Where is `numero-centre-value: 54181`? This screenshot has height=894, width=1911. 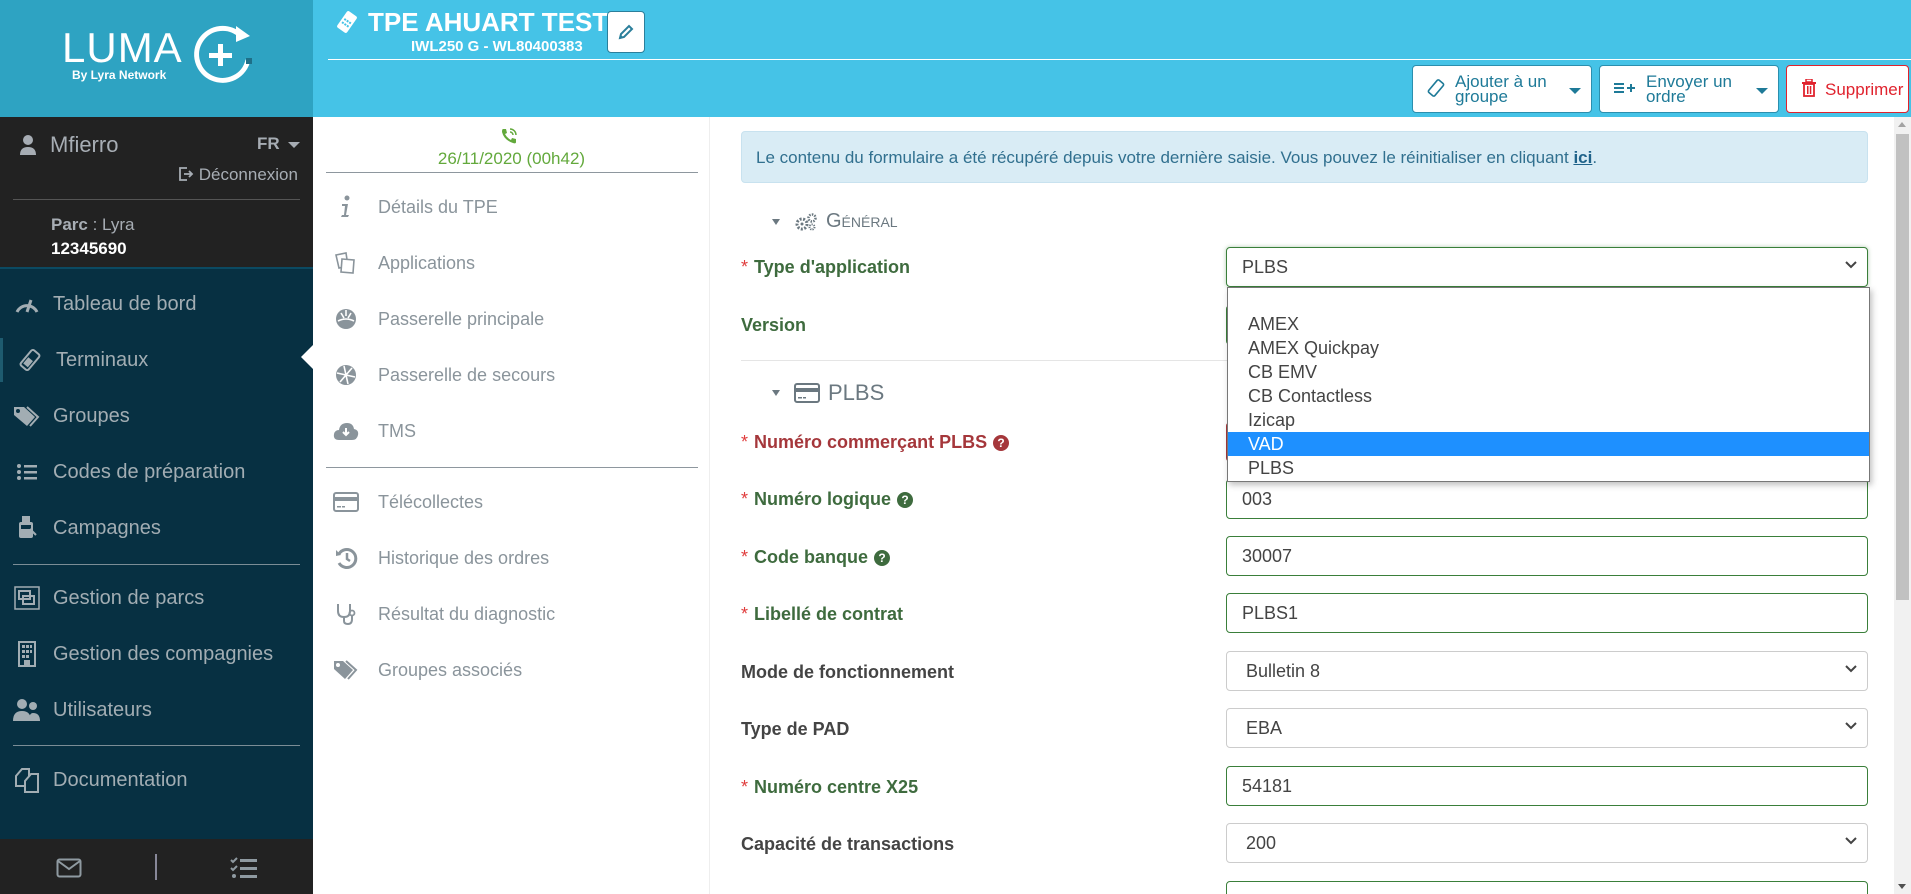
numero-centre-value: 54181 is located at coordinates (1267, 786).